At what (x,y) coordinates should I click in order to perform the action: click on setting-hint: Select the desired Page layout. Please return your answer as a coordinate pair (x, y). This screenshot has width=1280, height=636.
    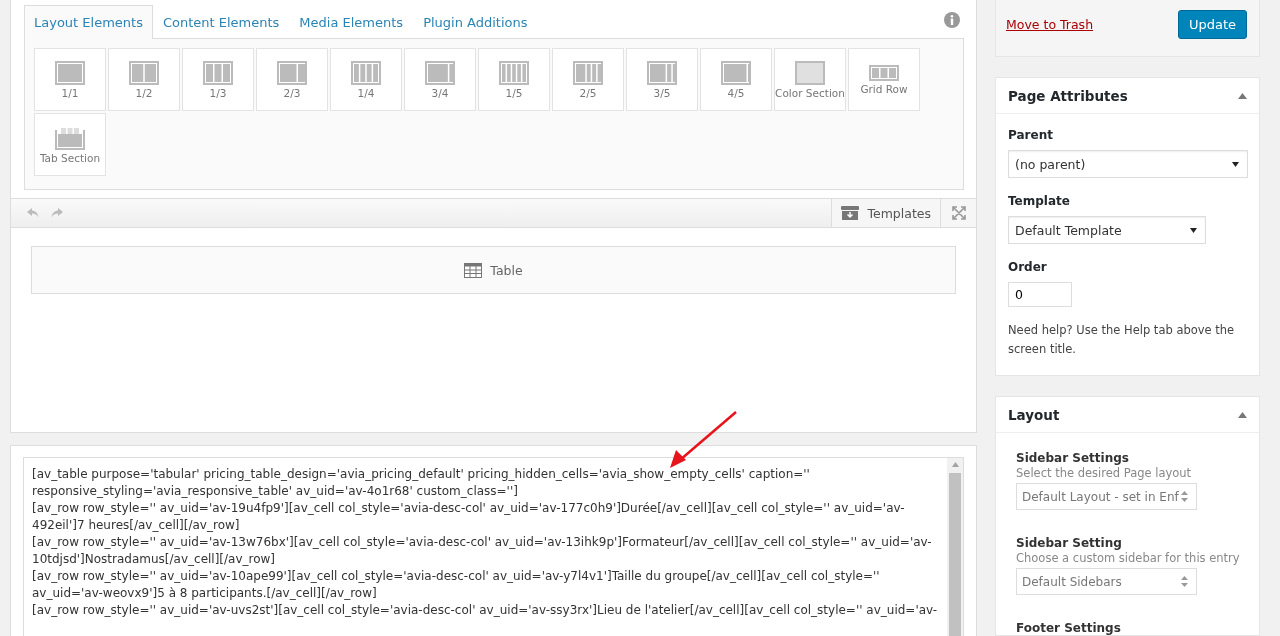
    Looking at the image, I should click on (1104, 473).